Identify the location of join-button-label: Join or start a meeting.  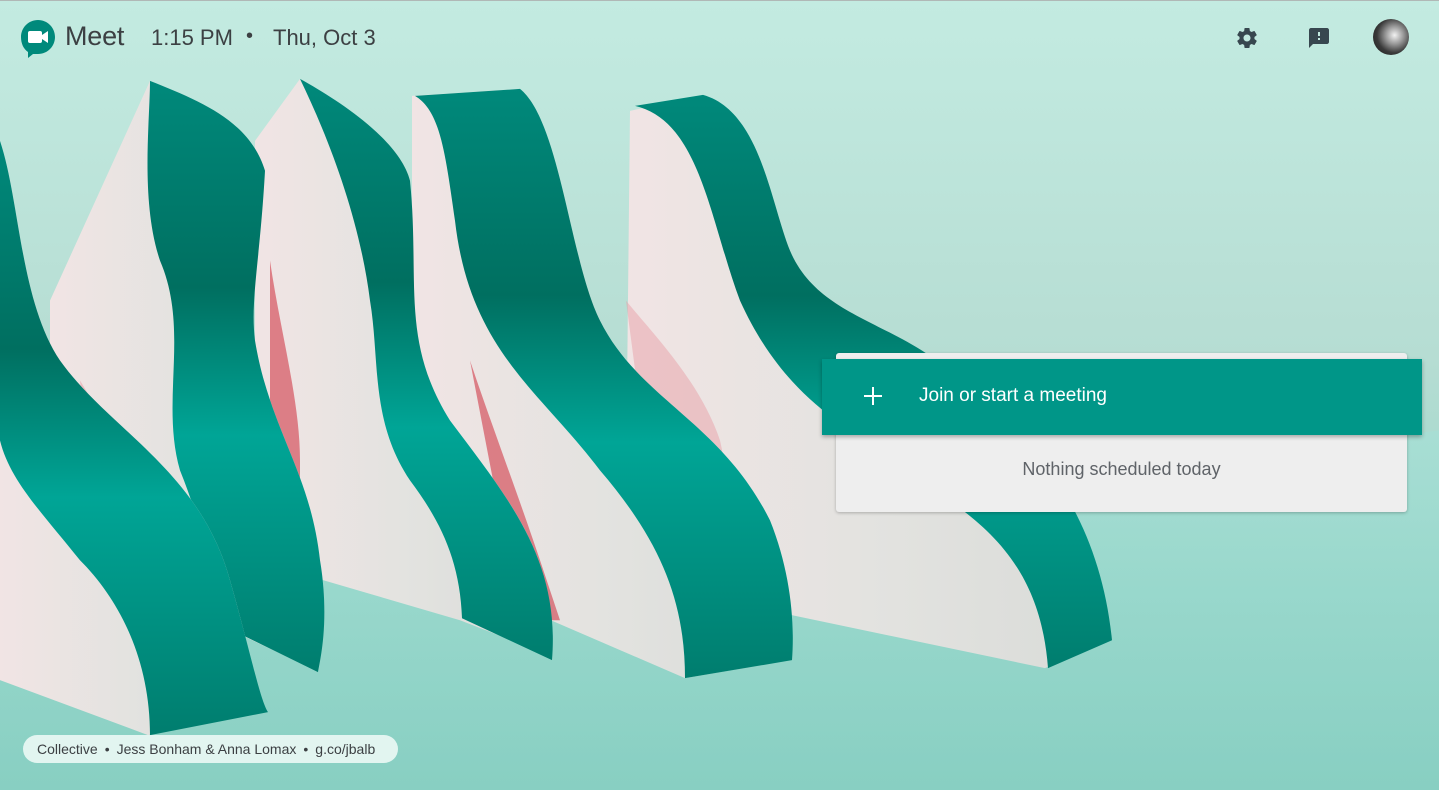
(1013, 395).